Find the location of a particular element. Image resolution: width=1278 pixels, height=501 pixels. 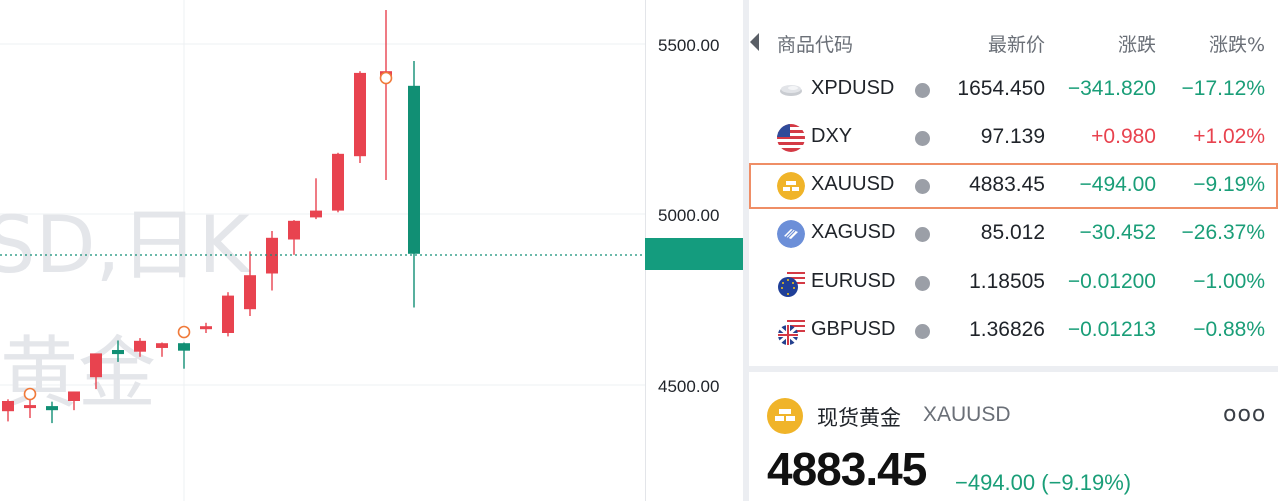

header-price: 最新价 is located at coordinates (1016, 43).